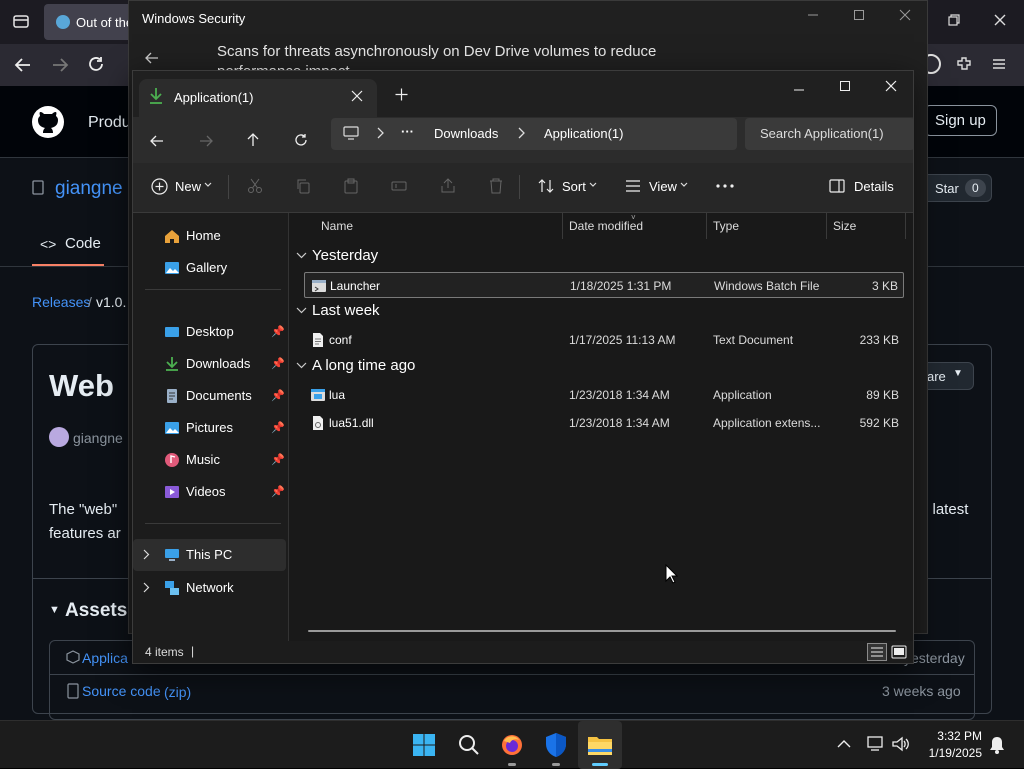 The image size is (1024, 769). I want to click on windows-security-taskbar-button, so click(556, 745).